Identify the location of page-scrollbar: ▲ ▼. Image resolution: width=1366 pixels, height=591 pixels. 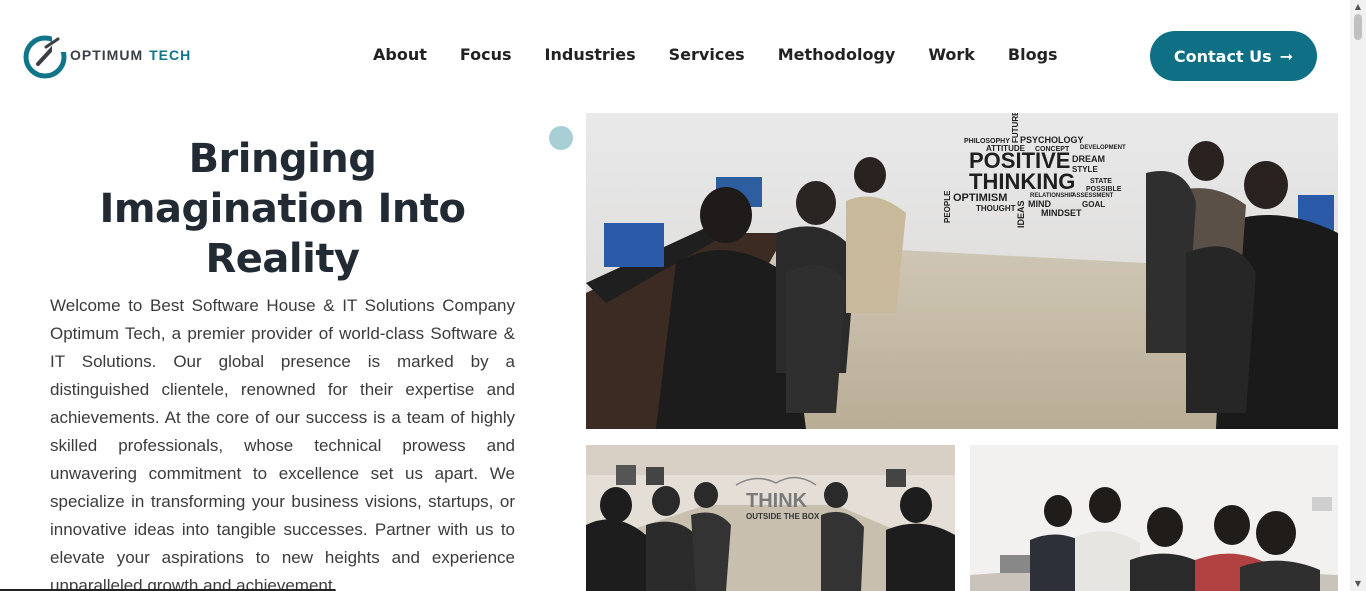
(1358, 295).